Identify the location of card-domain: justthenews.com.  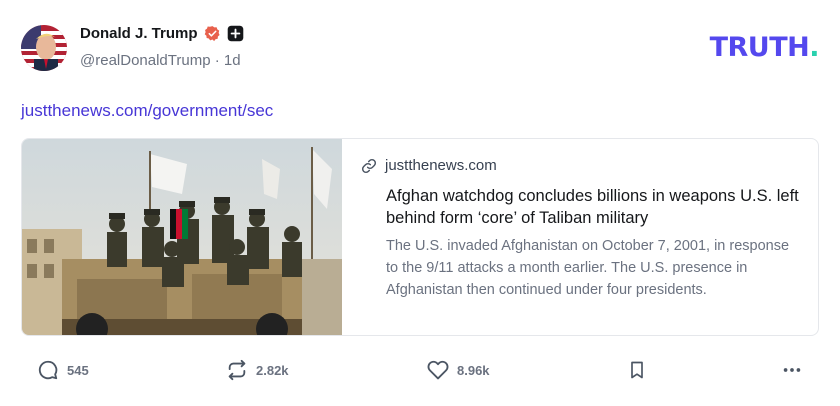
(441, 165).